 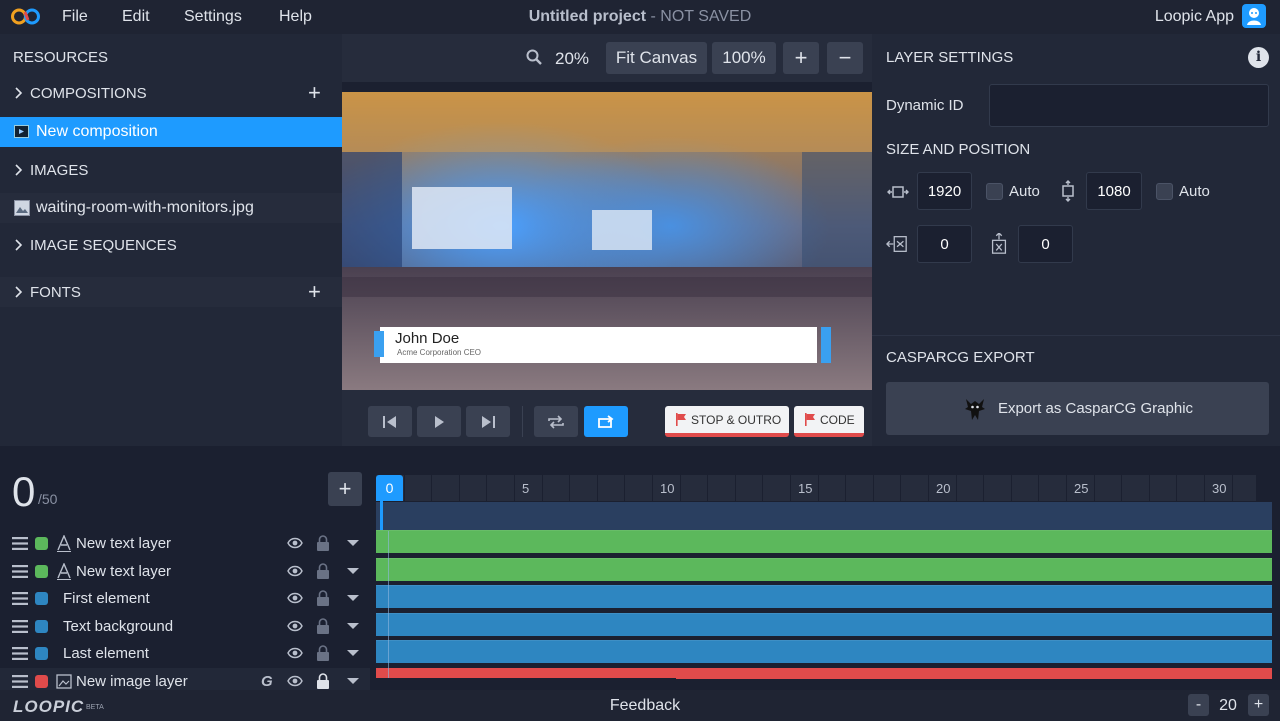 What do you see at coordinates (314, 292) in the screenshot?
I see `add-font-button: +` at bounding box center [314, 292].